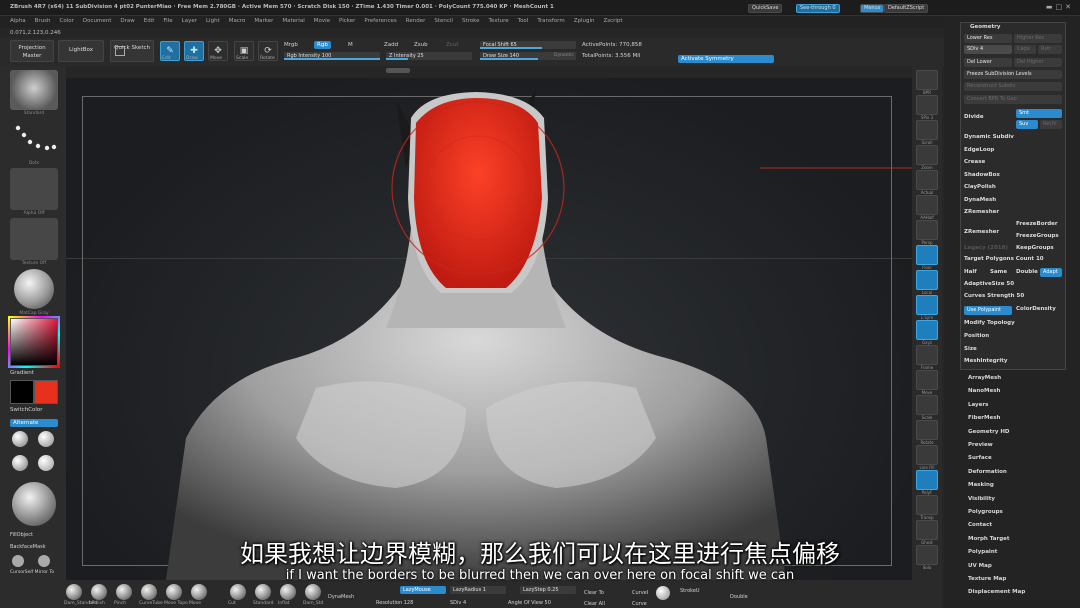  What do you see at coordinates (982, 175) in the screenshot?
I see `geometry-shadowbox: ShadowBox` at bounding box center [982, 175].